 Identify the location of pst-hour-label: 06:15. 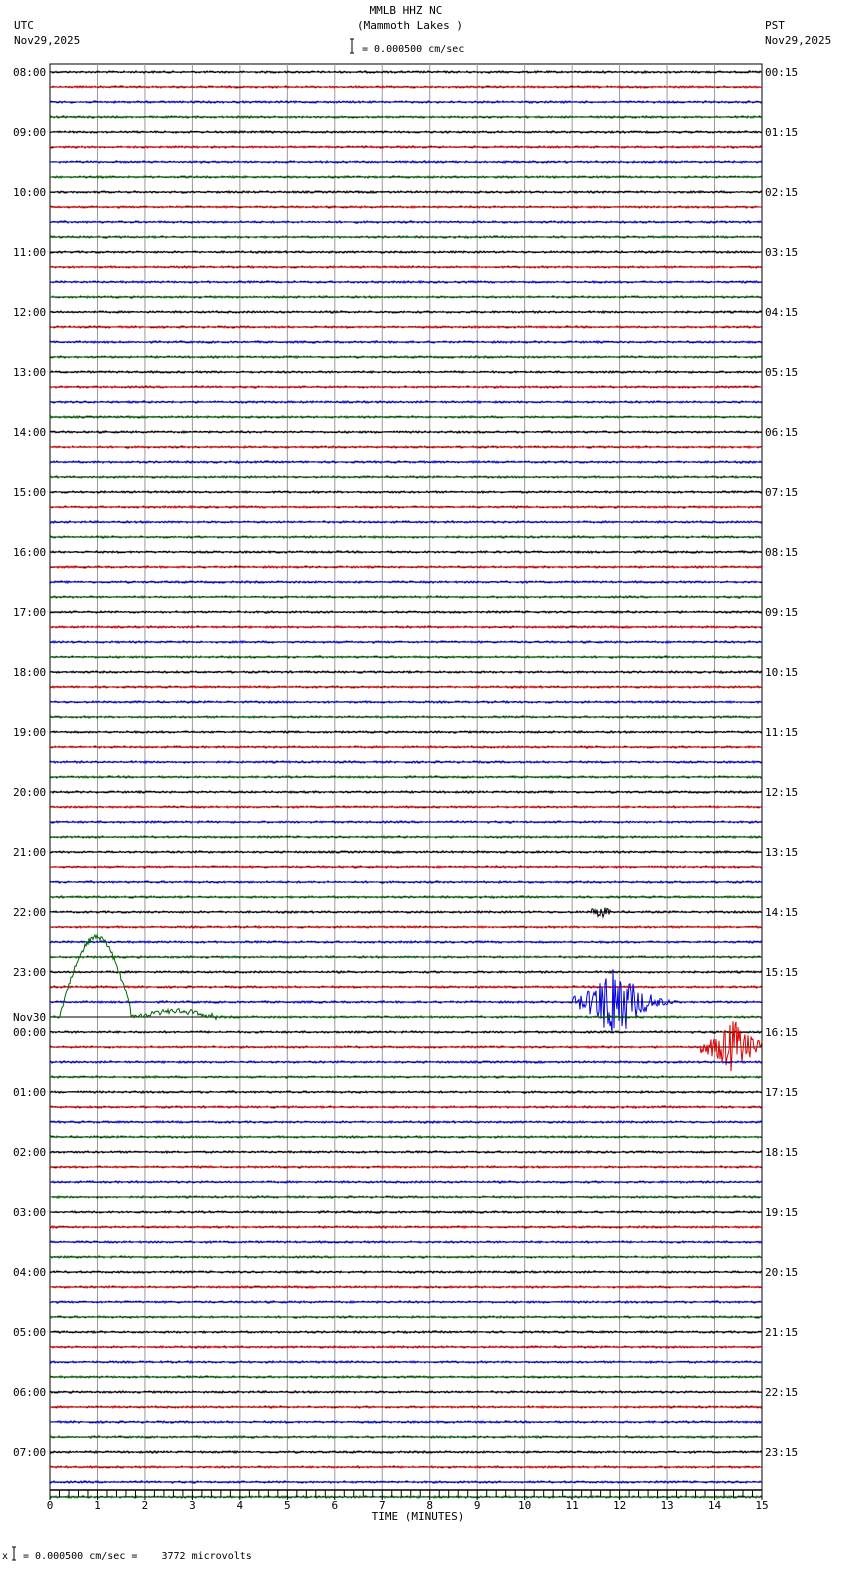
(781, 432).